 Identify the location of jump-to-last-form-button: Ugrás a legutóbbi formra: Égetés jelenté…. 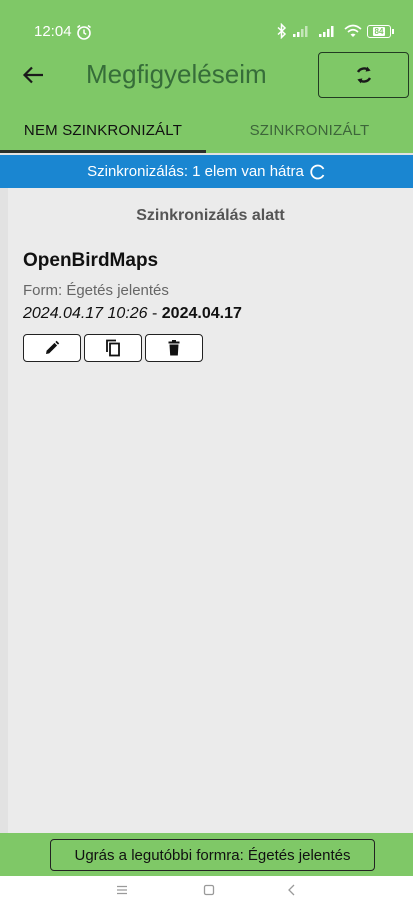
(212, 855).